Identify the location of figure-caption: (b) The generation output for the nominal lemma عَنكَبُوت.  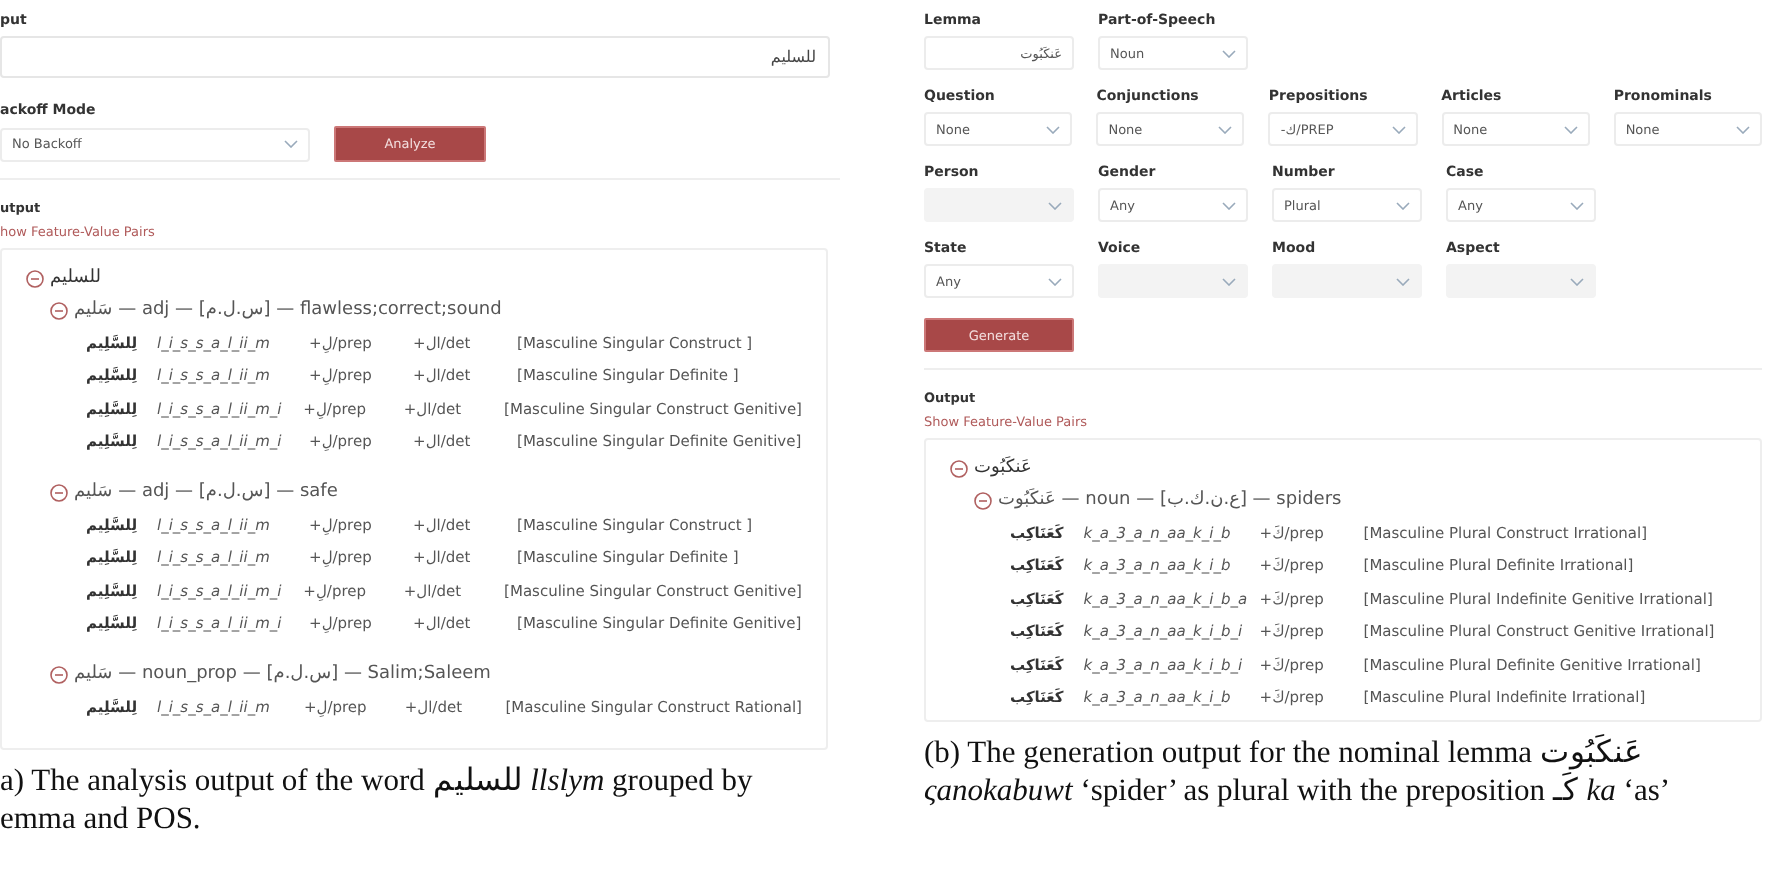
(1285, 753).